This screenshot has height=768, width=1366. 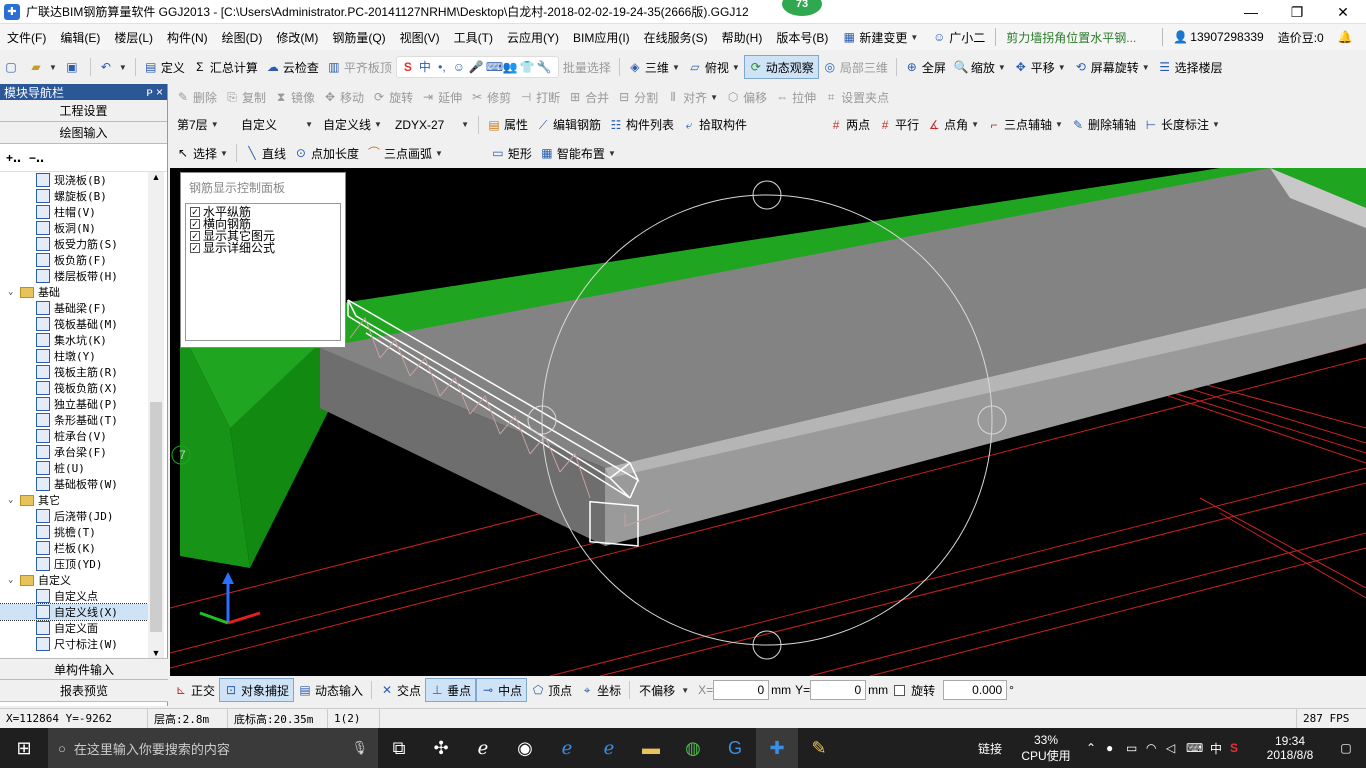 I want to click on ggj-app-icon: ✚, so click(x=777, y=748).